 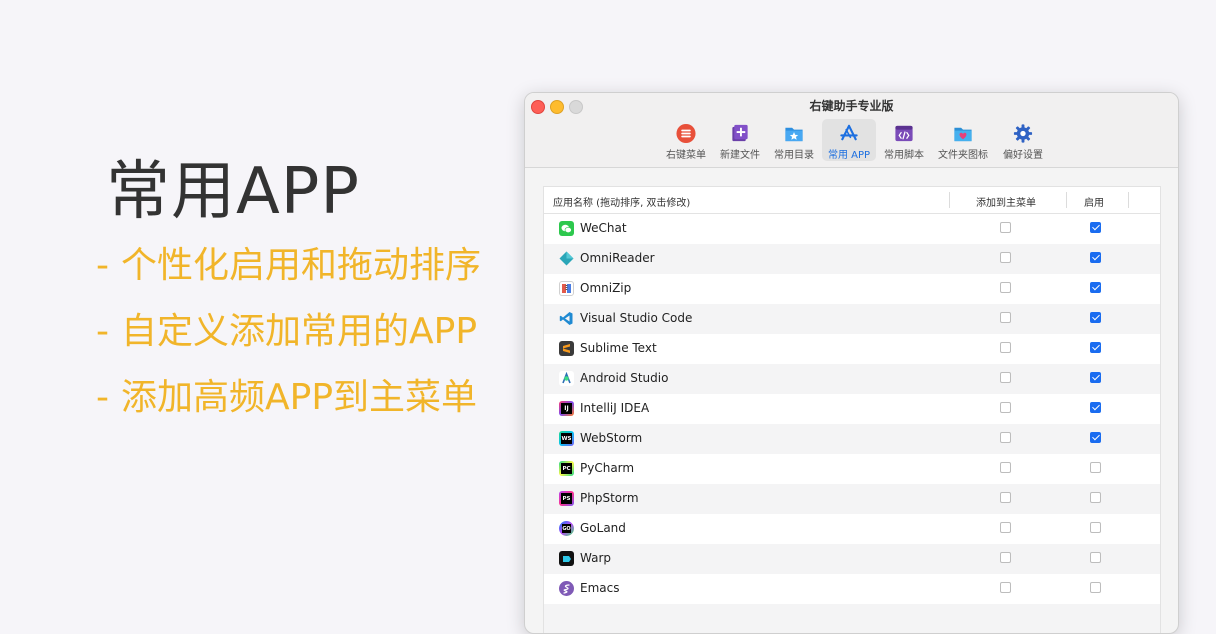 I want to click on app-name: Emacs, so click(x=600, y=588).